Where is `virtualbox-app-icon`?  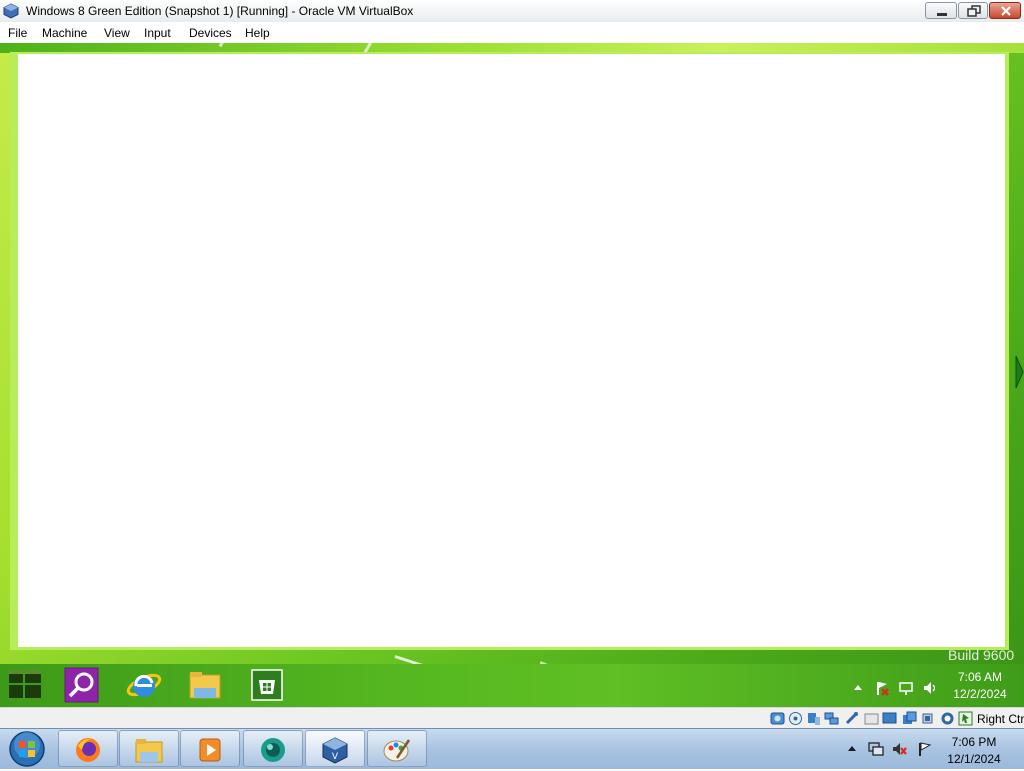
virtualbox-app-icon is located at coordinates (11, 11).